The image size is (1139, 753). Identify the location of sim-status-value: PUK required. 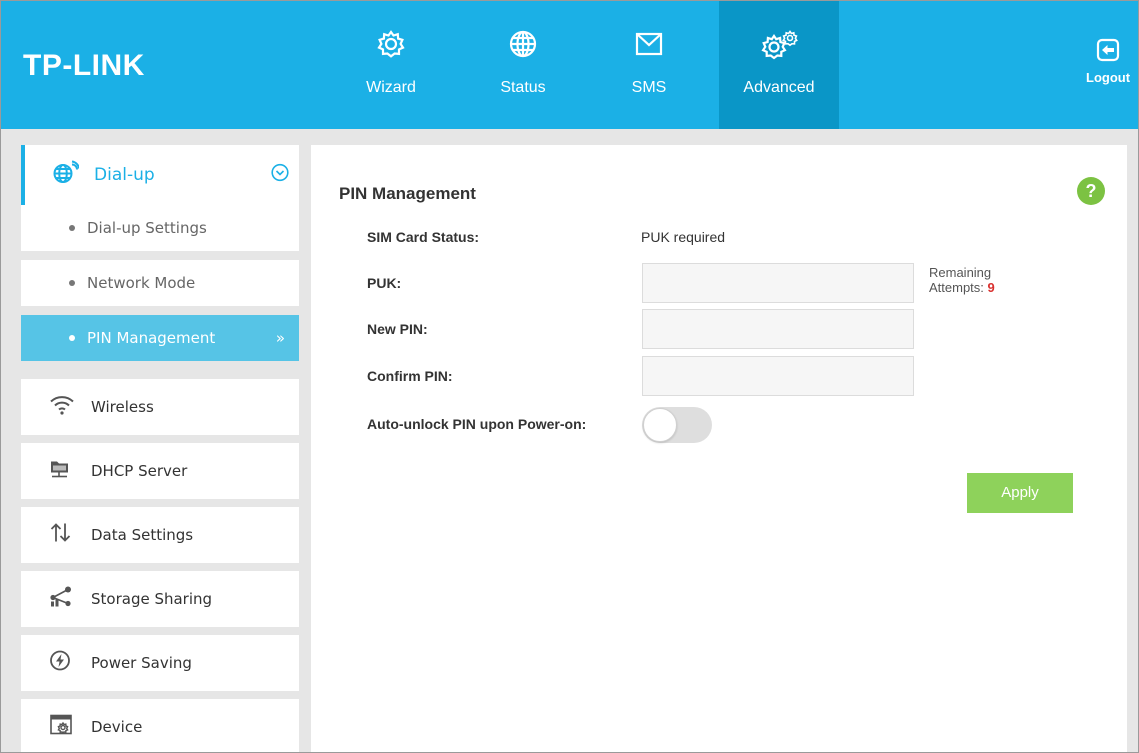
(683, 237).